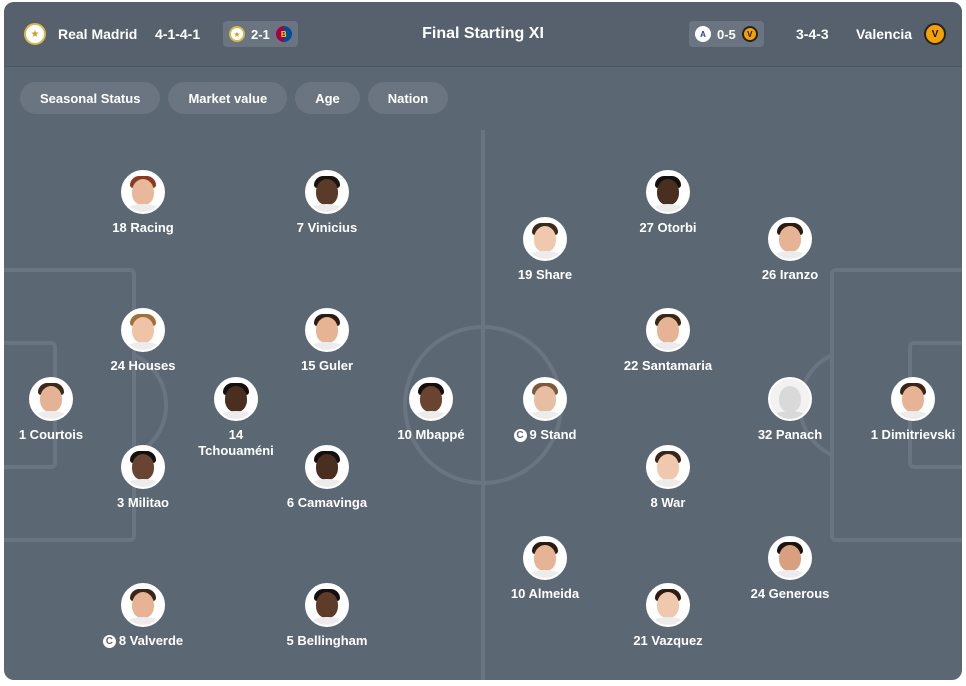 The image size is (966, 686). Describe the element at coordinates (790, 434) in the screenshot. I see `player-label: 32 Panach` at that location.